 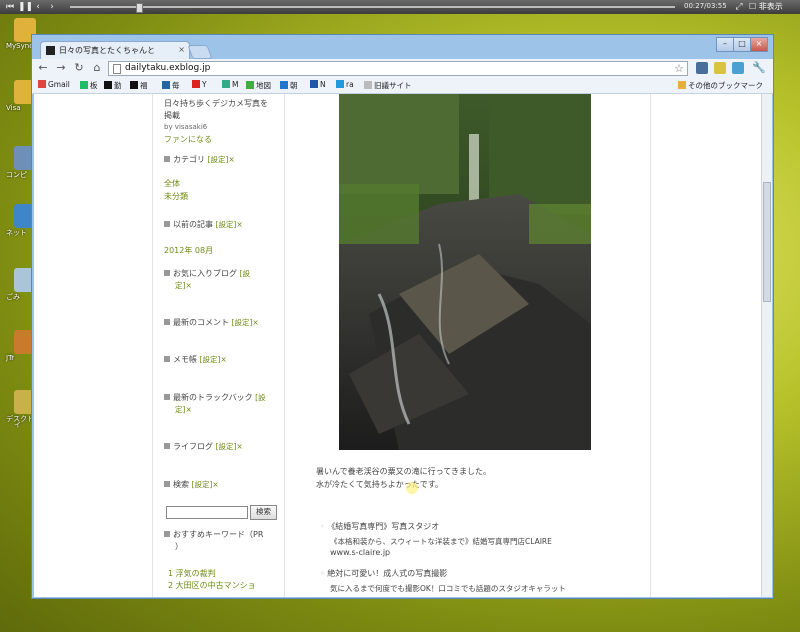 I want to click on post-text: 暑いんで養老渓谷の粟又の滝に行ってきました。, so click(x=403, y=471).